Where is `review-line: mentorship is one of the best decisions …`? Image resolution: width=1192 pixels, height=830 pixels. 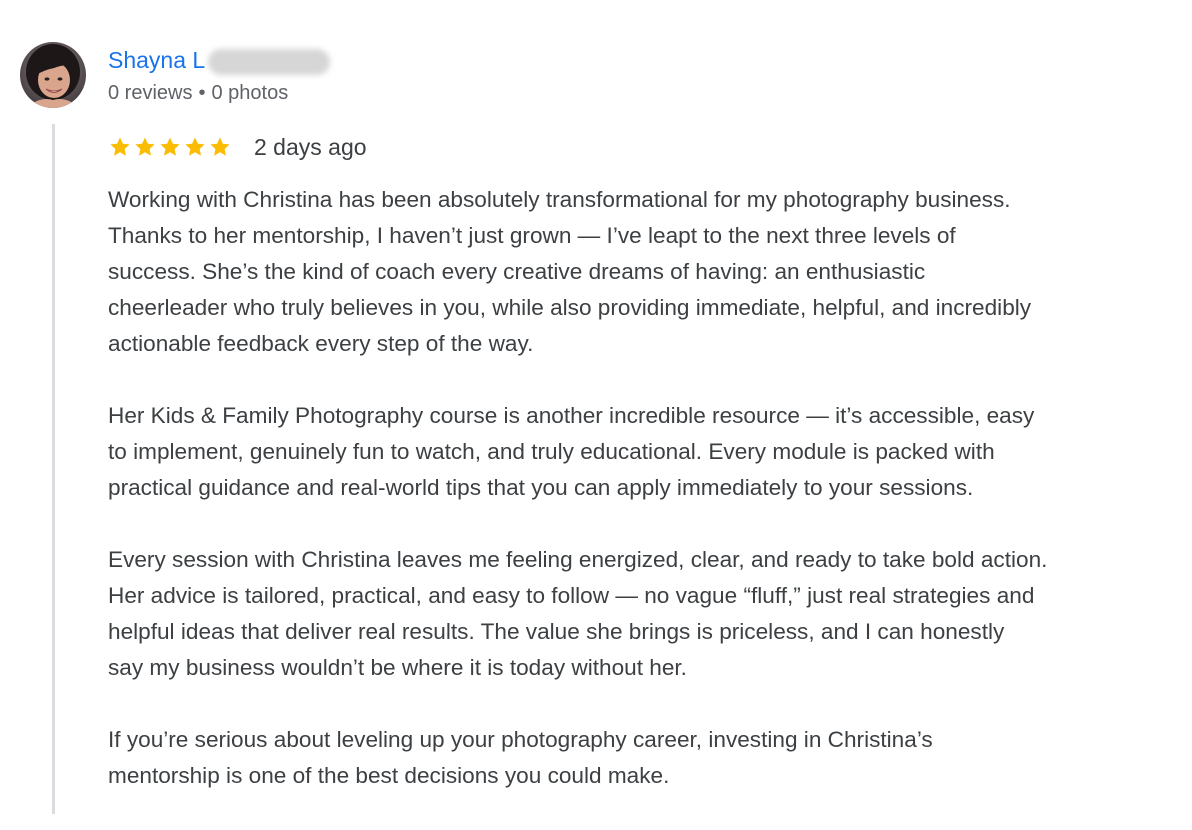
review-line: mentorship is one of the best decisions … is located at coordinates (389, 775).